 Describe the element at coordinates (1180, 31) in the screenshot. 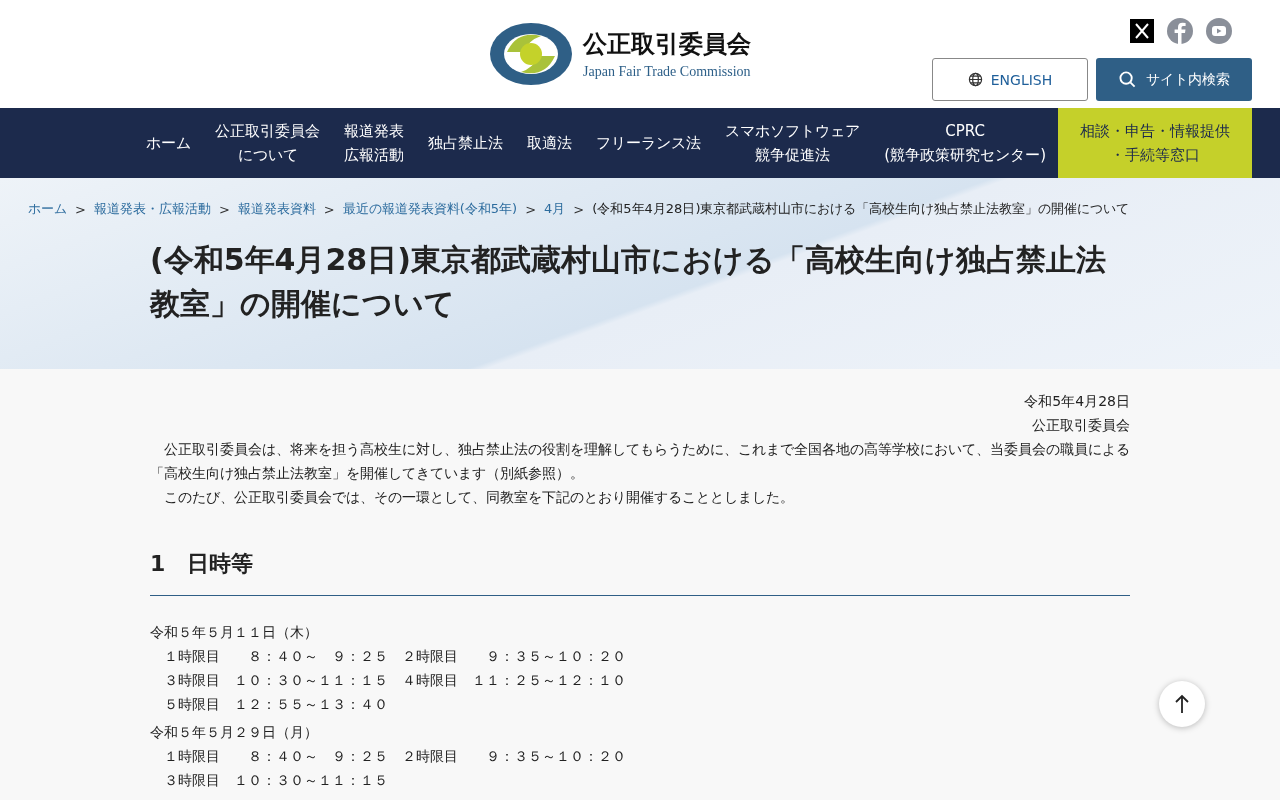

I see `facebook-icon` at that location.